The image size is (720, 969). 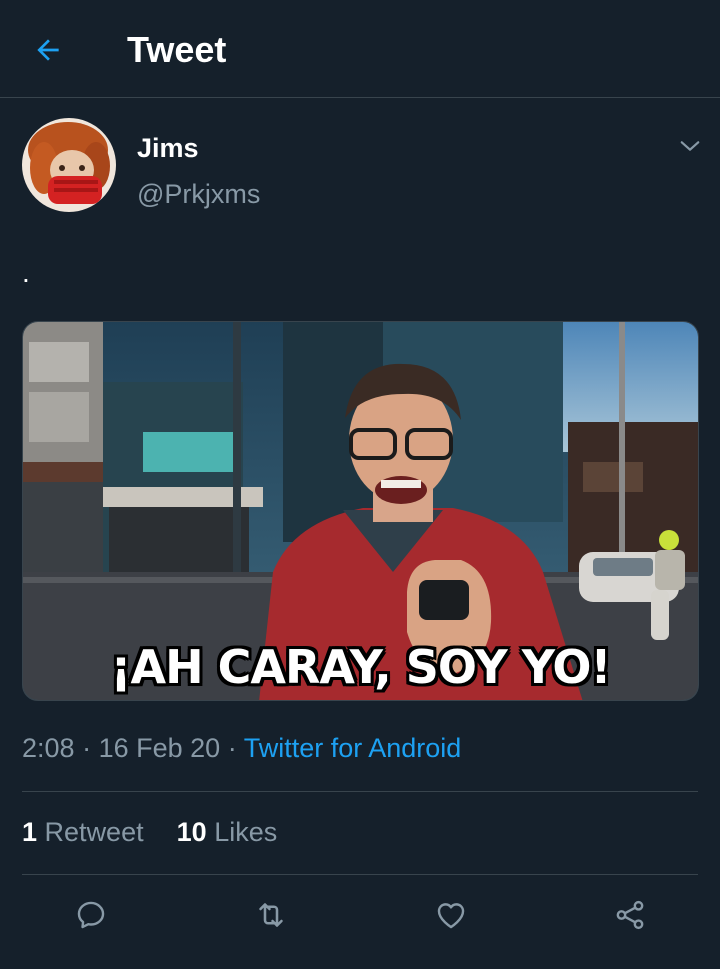 I want to click on share-icon, so click(x=630, y=915).